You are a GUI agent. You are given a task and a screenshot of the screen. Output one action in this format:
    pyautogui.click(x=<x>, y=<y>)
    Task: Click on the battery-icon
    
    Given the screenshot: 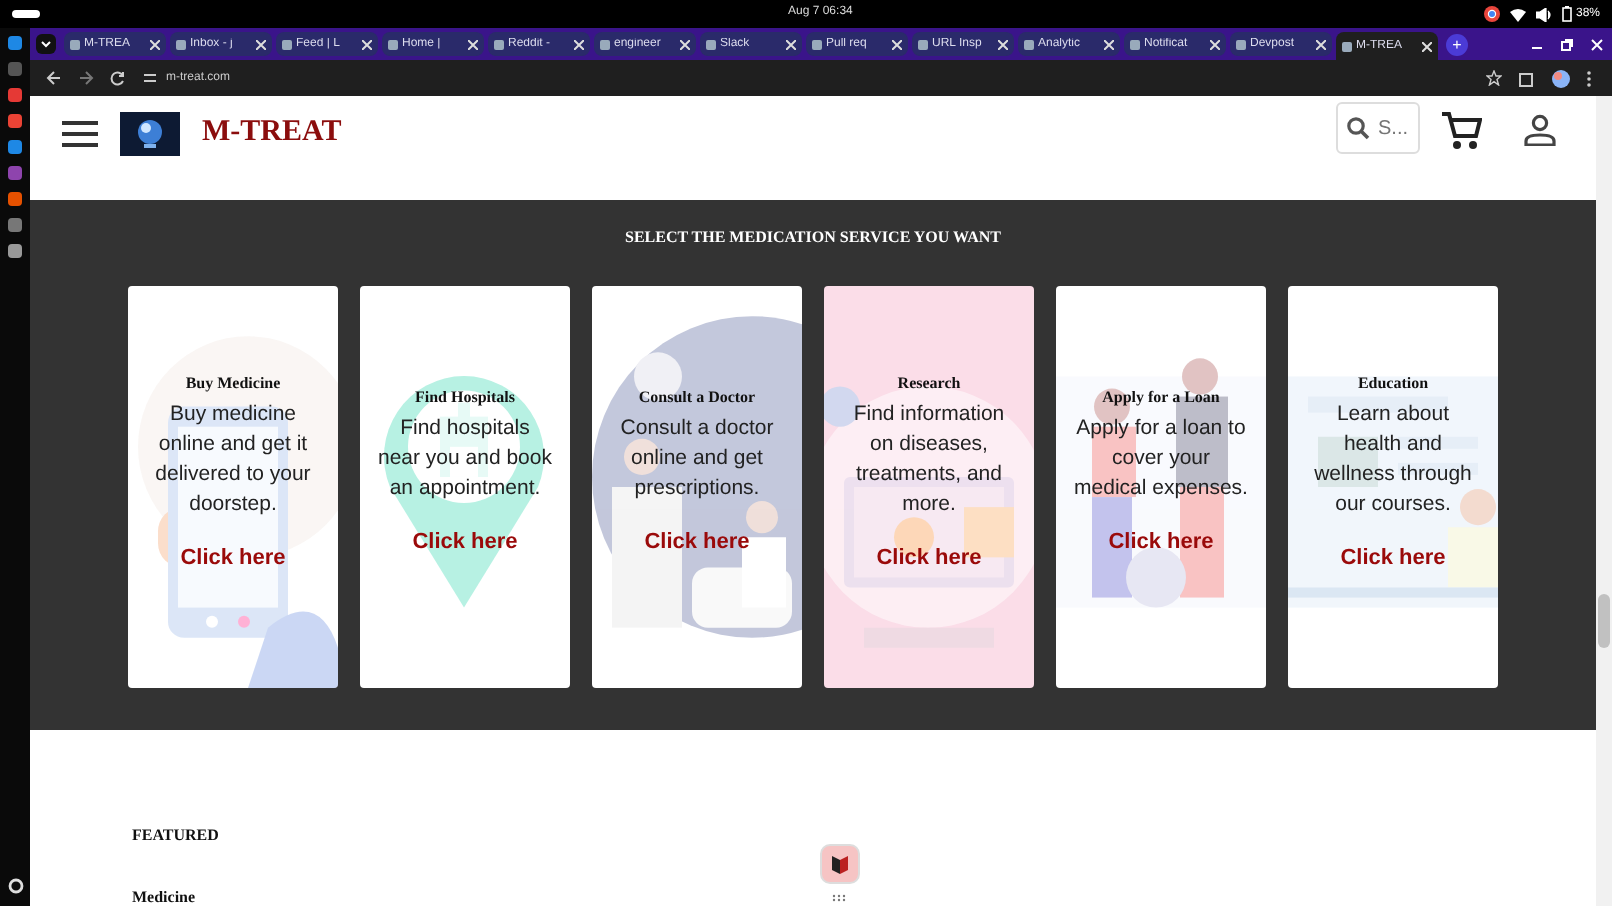 What is the action you would take?
    pyautogui.click(x=1566, y=14)
    